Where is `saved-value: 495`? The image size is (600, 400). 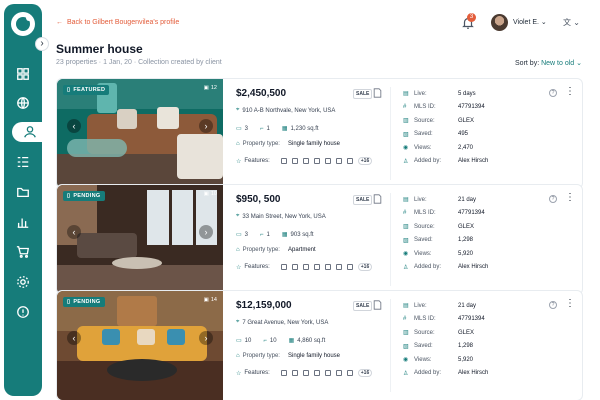
saved-value: 495 is located at coordinates (463, 134).